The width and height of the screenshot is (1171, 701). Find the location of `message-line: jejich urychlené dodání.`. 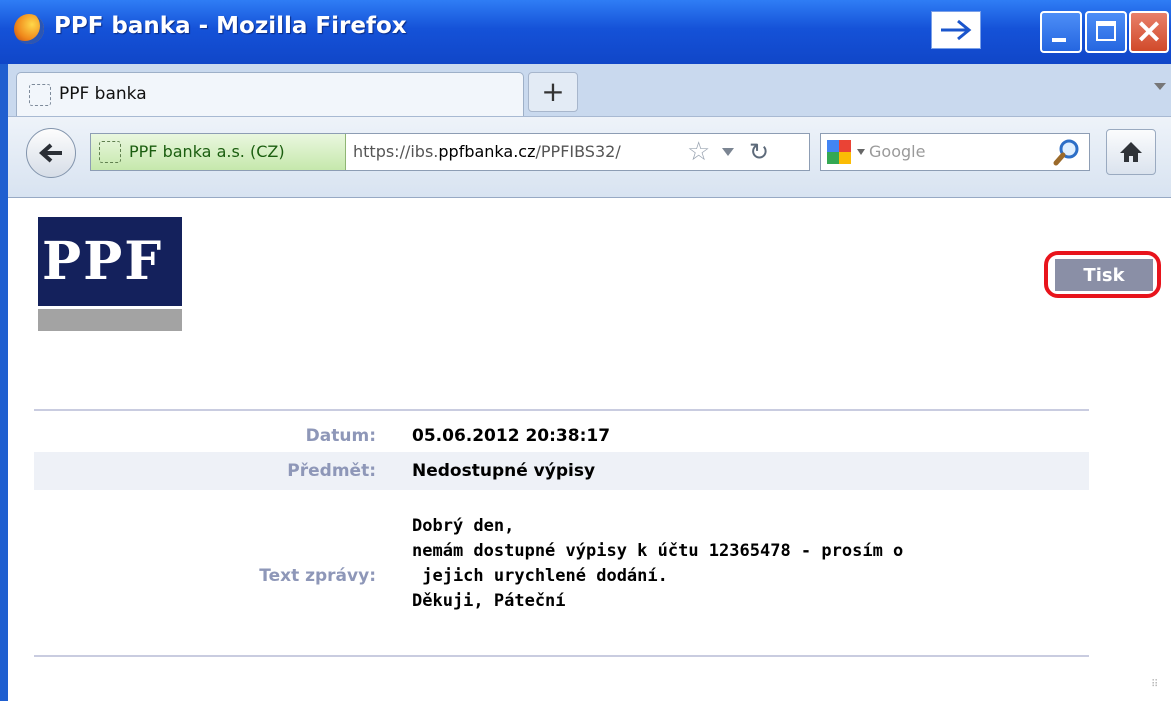

message-line: jejich urychlené dodání. is located at coordinates (540, 576).